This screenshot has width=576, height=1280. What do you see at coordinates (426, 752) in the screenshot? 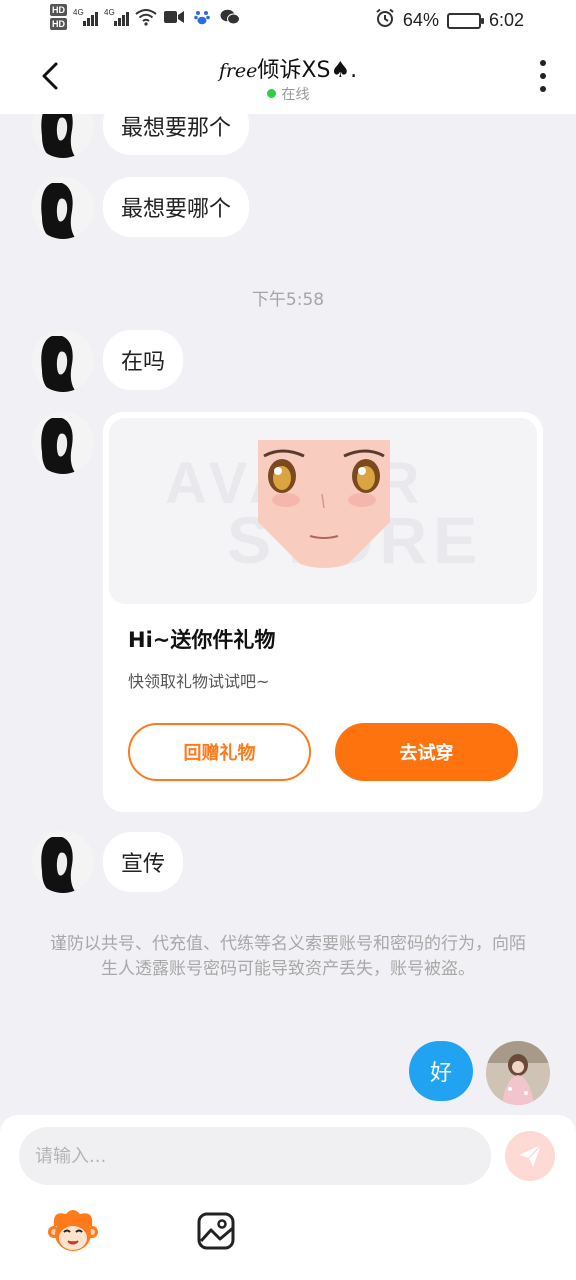
I see `try-on-button: 去试穿` at bounding box center [426, 752].